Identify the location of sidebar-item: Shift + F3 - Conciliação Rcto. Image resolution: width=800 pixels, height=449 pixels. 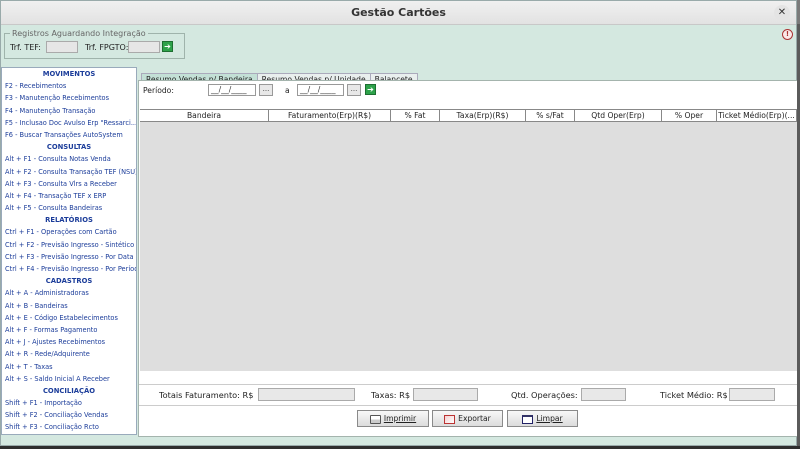
(69, 427).